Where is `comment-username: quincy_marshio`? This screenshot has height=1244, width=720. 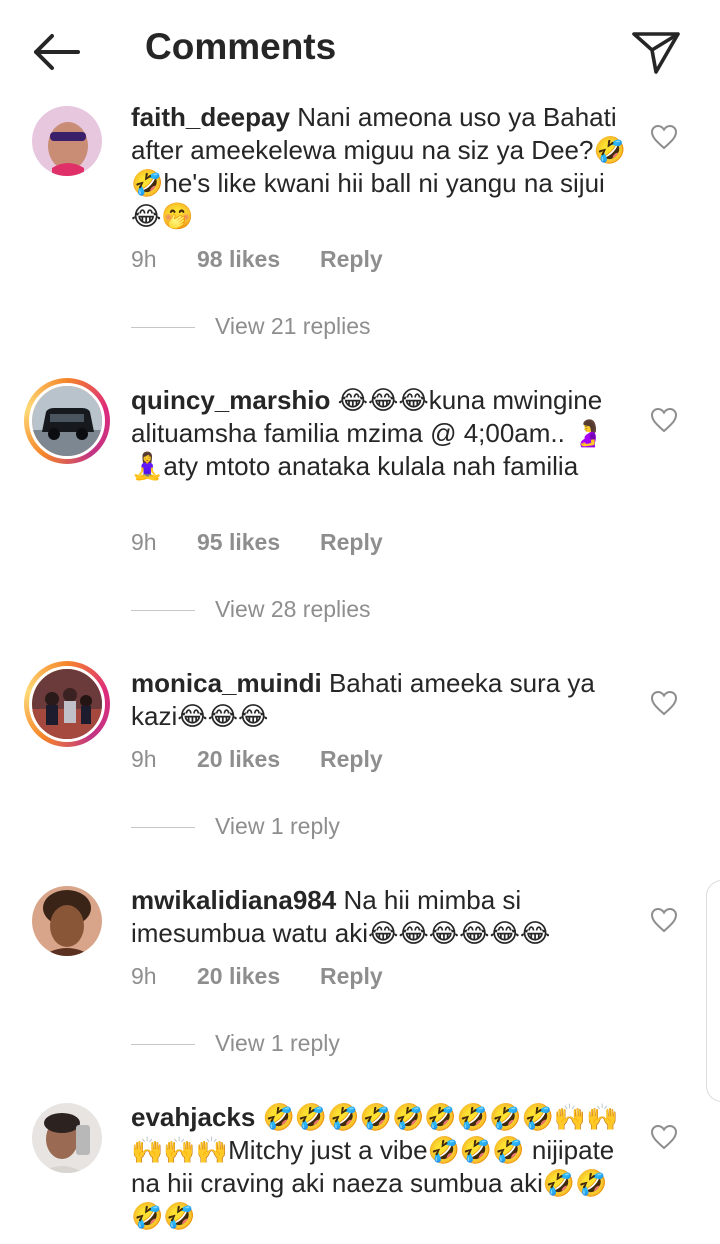 comment-username: quincy_marshio is located at coordinates (230, 400).